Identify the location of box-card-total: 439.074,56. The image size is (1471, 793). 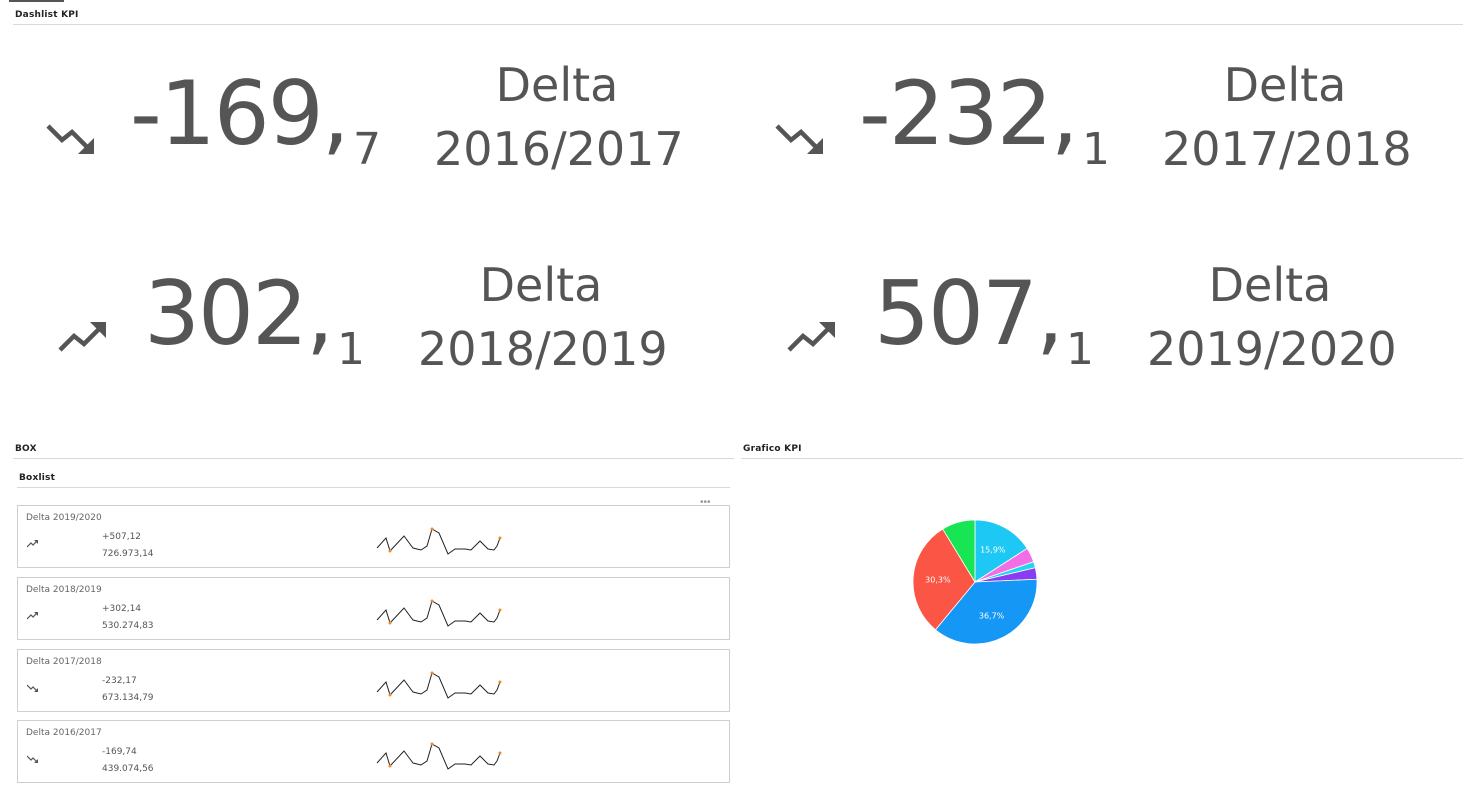
(128, 769).